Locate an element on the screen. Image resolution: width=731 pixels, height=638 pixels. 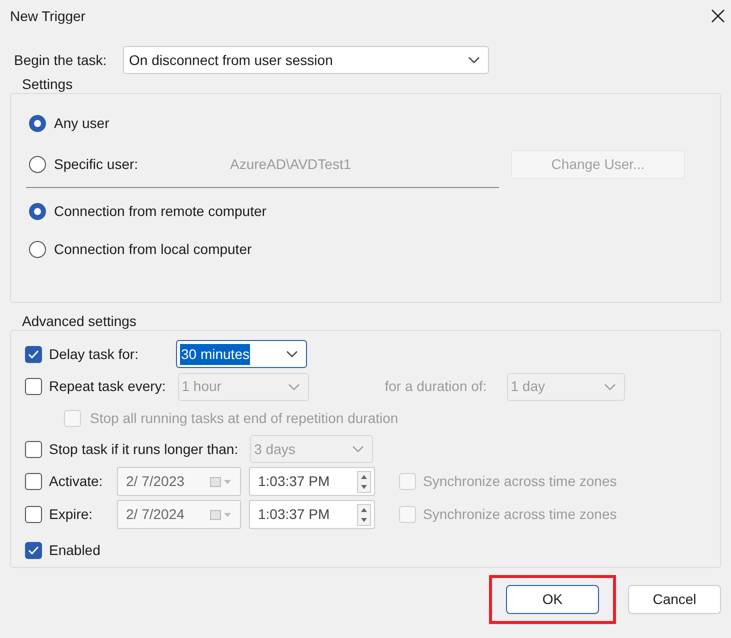
dialog-button: Cancel is located at coordinates (674, 599).